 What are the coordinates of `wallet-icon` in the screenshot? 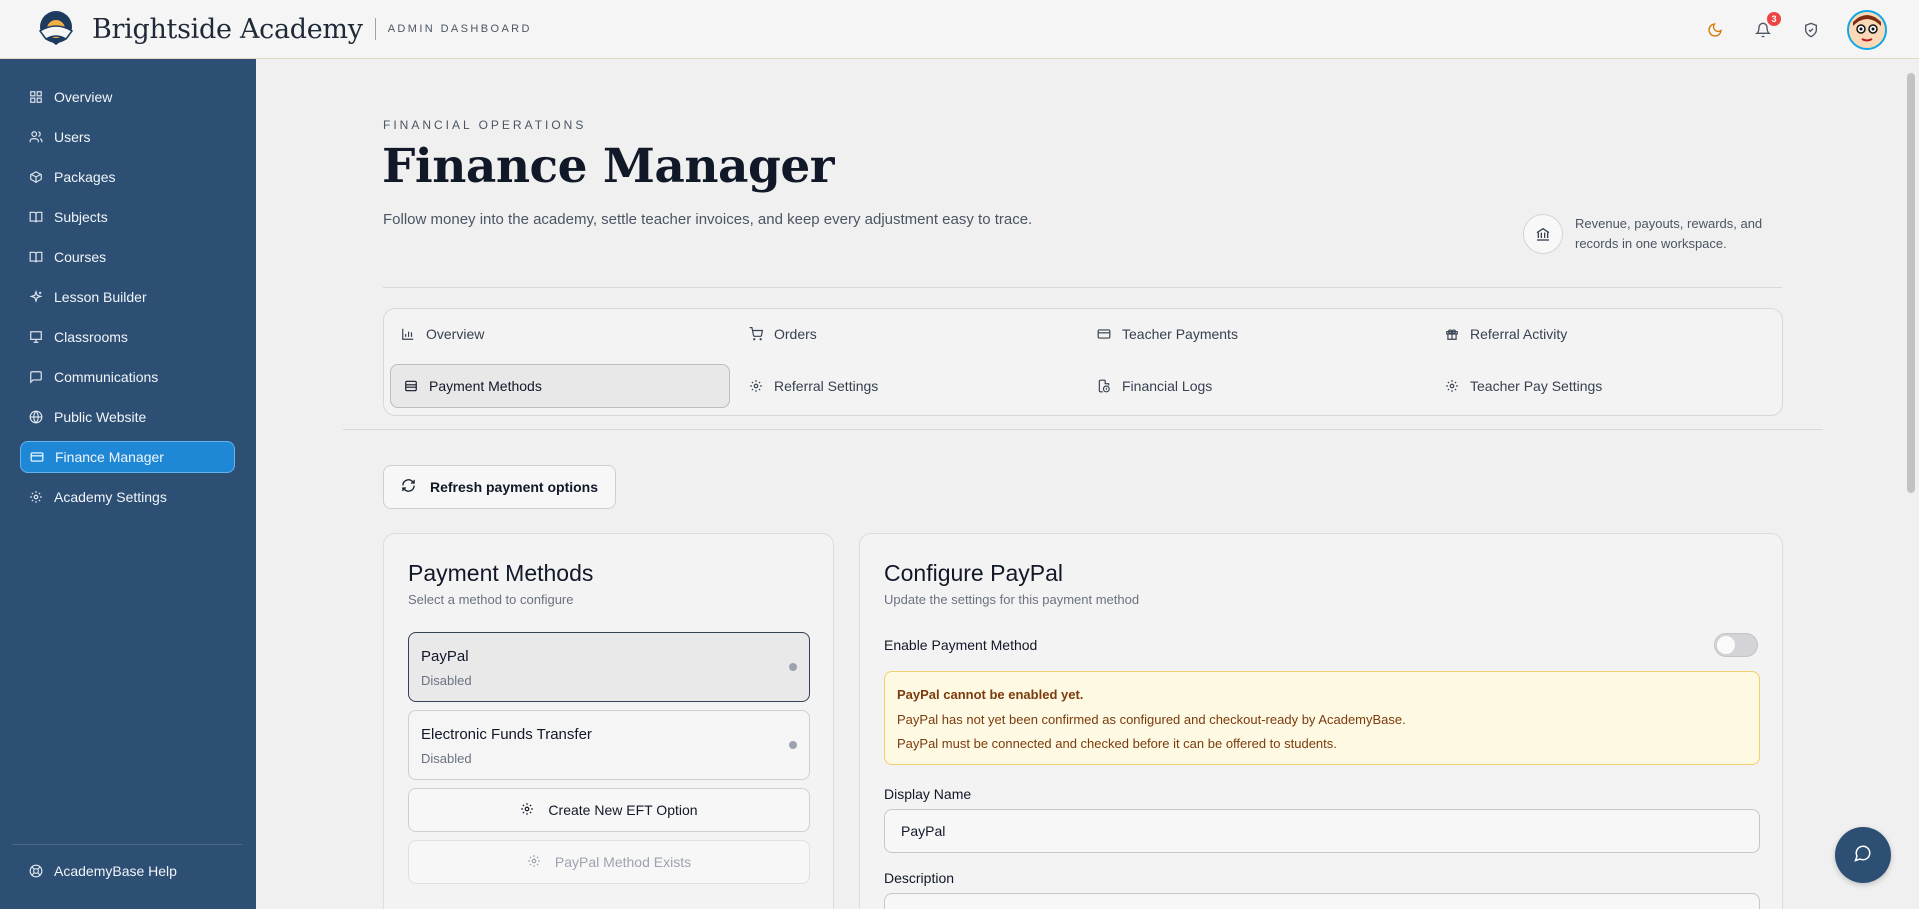 It's located at (411, 386).